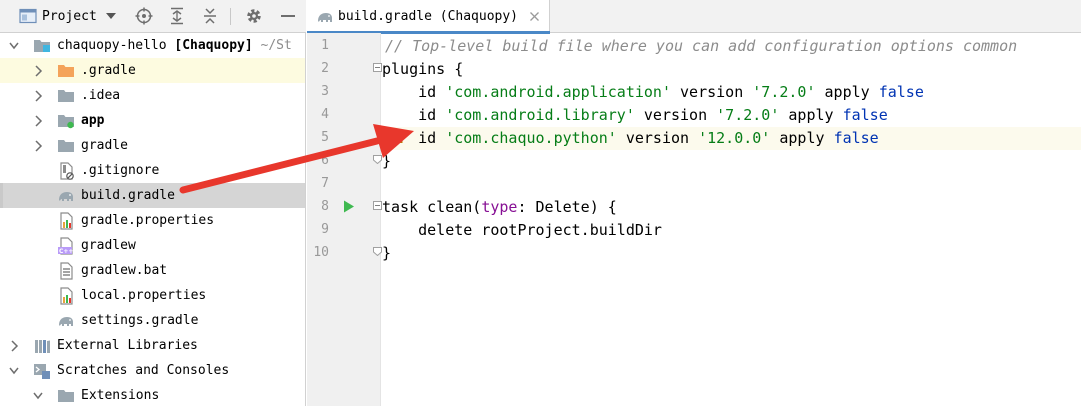 The width and height of the screenshot is (1081, 406). What do you see at coordinates (540, 115) in the screenshot?
I see `code-string: 'com.android.library'` at bounding box center [540, 115].